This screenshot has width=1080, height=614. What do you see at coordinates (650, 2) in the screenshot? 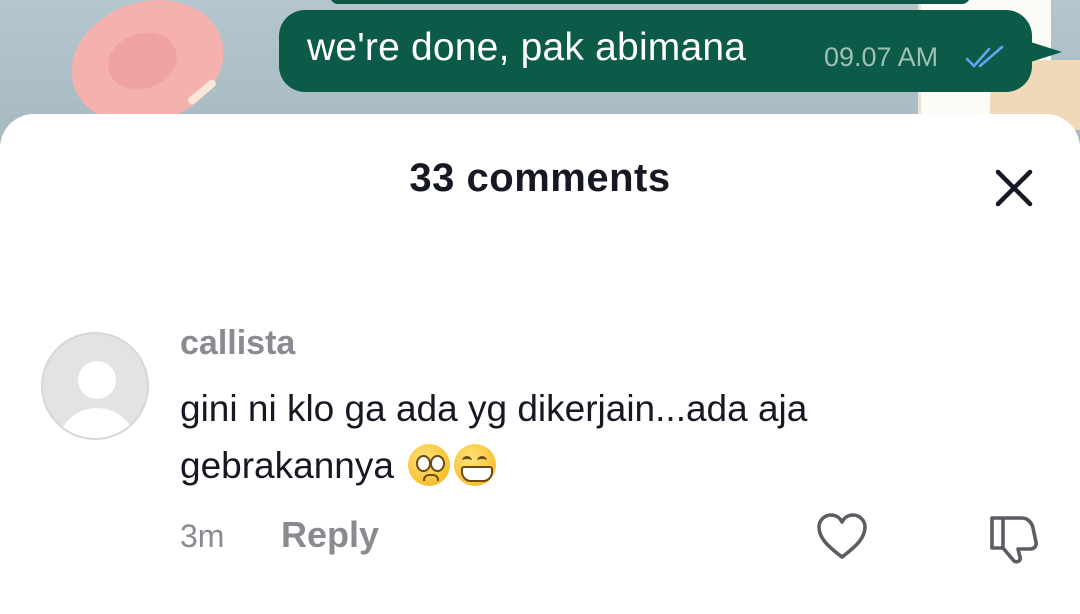
I see `background-bubble-edge` at bounding box center [650, 2].